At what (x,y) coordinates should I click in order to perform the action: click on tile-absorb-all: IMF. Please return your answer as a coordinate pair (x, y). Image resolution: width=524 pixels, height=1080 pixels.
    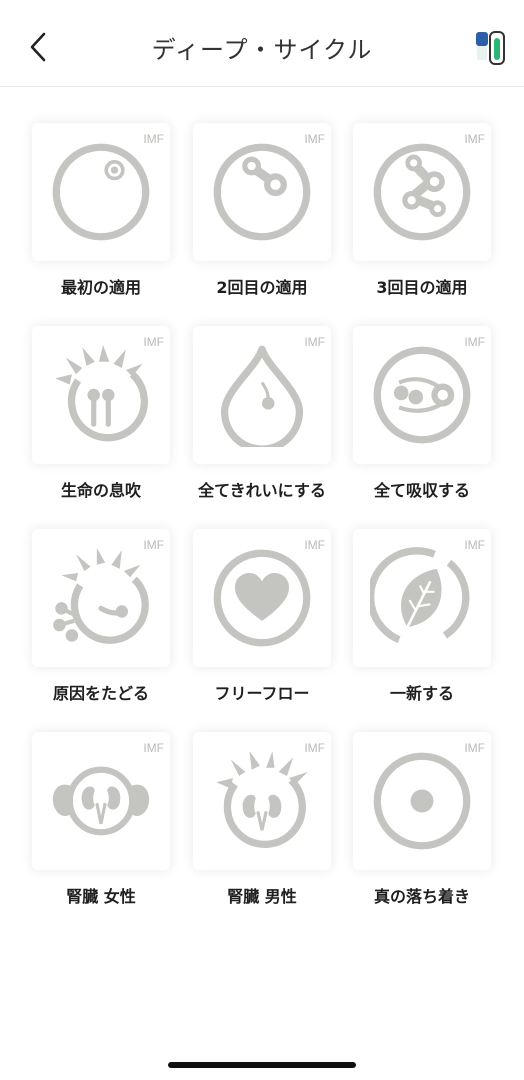
    Looking at the image, I should click on (422, 395).